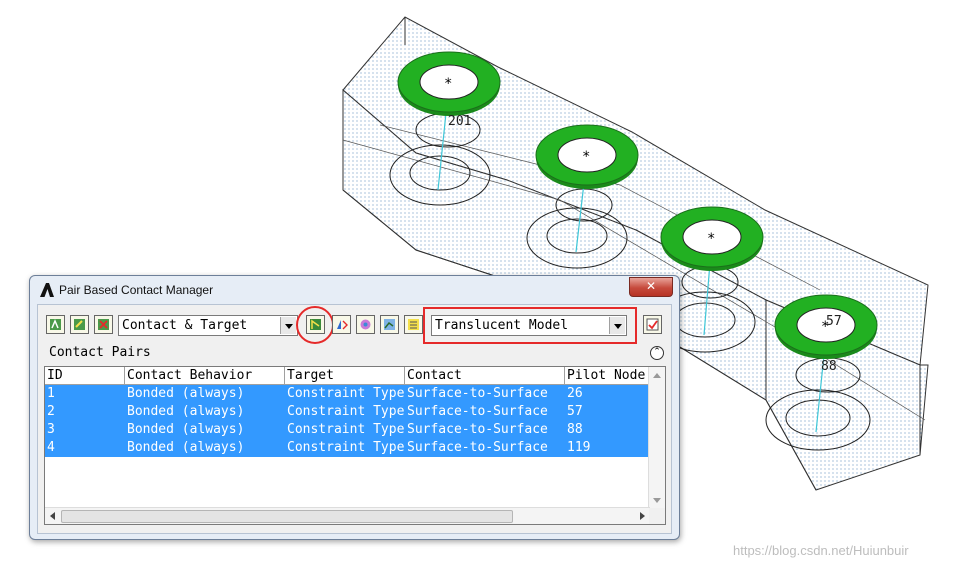 This screenshot has height=570, width=957. I want to click on list-icon, so click(413, 324).